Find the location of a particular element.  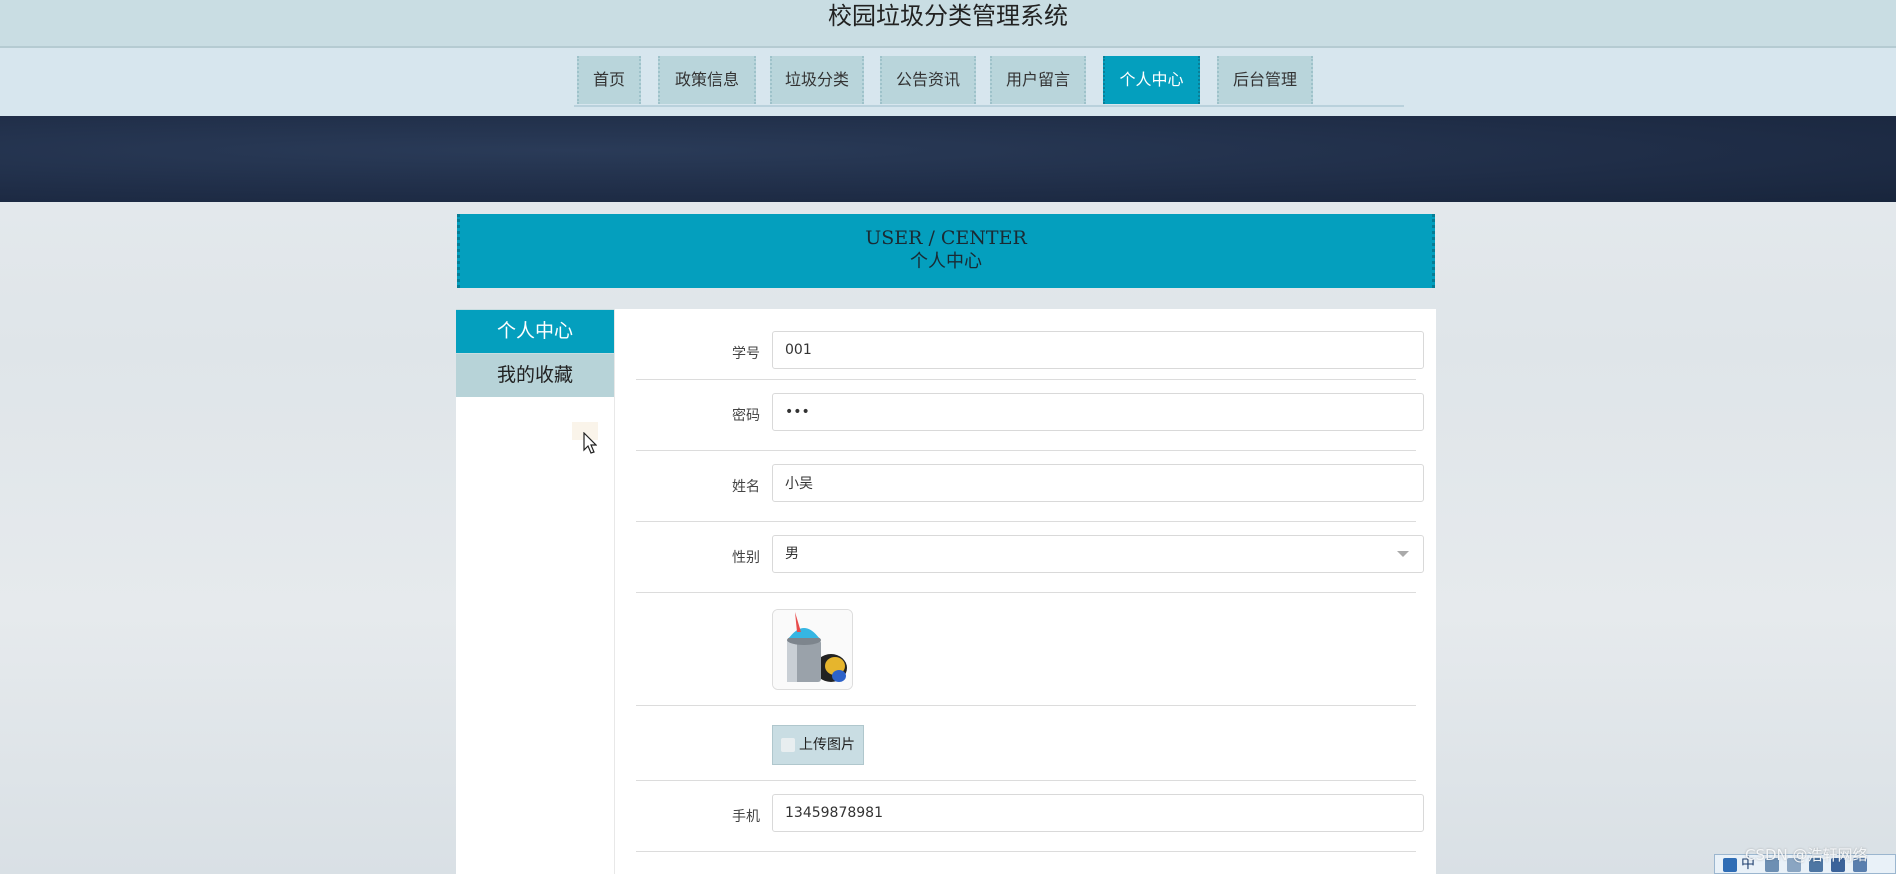

gender-label: 性别 is located at coordinates (746, 558).